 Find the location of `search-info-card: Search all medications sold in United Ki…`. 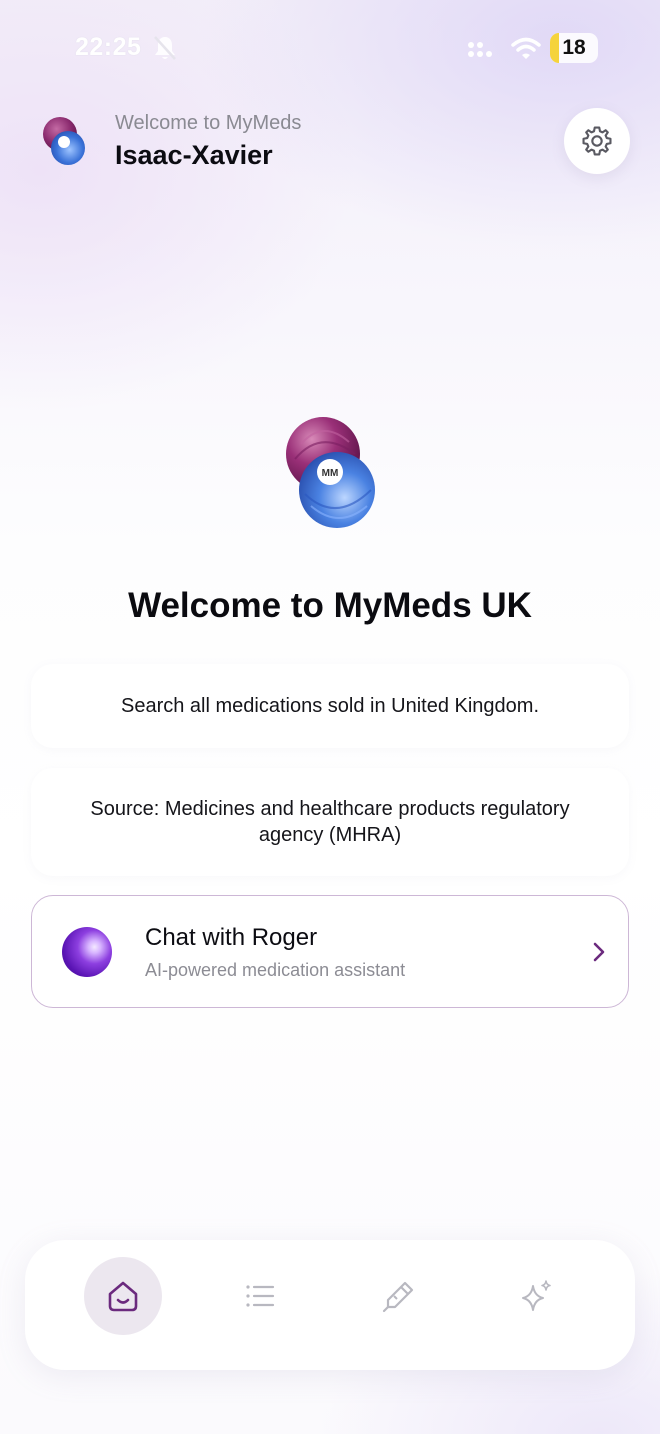

search-info-card: Search all medications sold in United Ki… is located at coordinates (330, 706).